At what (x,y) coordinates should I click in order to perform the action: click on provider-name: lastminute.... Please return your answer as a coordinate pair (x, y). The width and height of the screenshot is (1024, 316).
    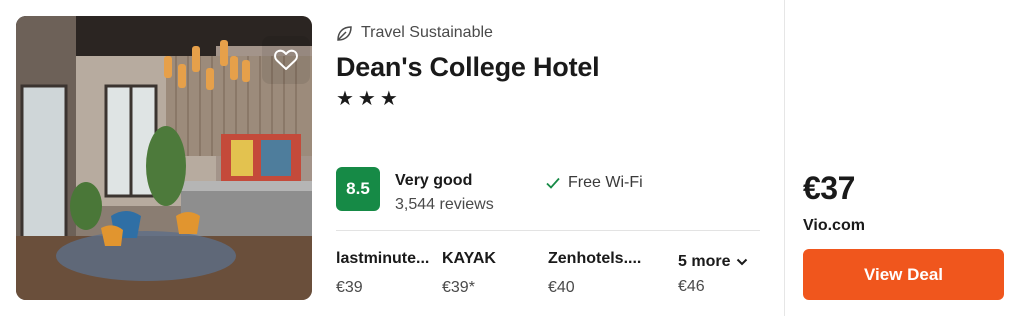
    Looking at the image, I should click on (383, 258).